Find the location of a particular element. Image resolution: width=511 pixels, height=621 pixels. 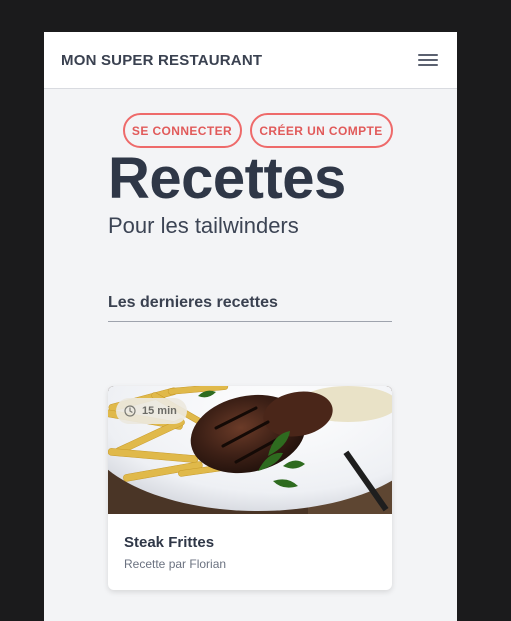

recipe-author: Recette par Florian is located at coordinates (175, 564).